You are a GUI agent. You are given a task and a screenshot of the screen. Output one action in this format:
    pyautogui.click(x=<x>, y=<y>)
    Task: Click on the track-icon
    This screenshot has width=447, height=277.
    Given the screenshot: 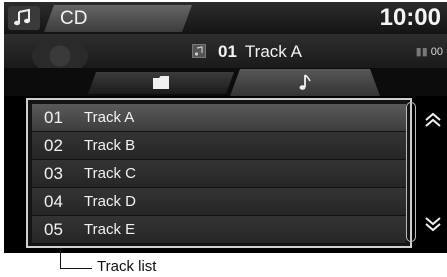 What is the action you would take?
    pyautogui.click(x=199, y=51)
    